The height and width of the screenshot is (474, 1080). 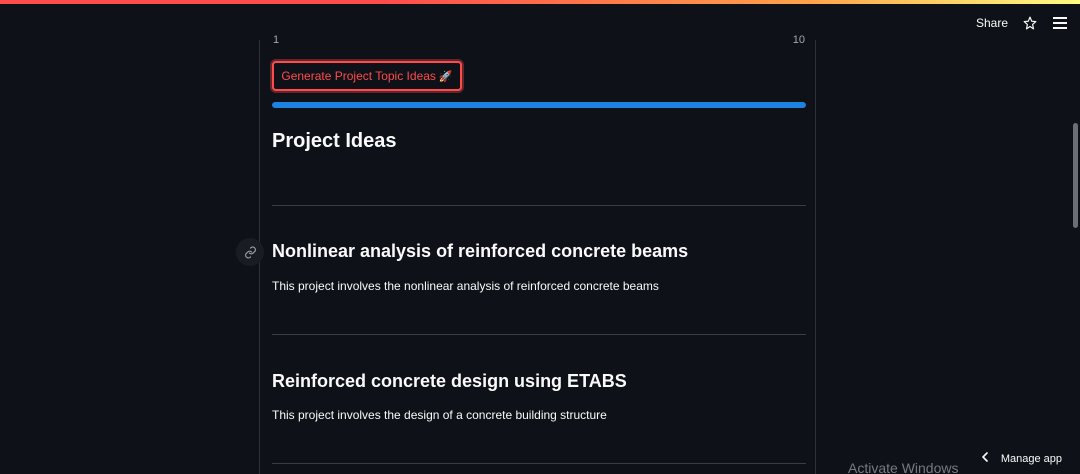 I want to click on slider-tick-labels: 1 10, so click(x=539, y=40).